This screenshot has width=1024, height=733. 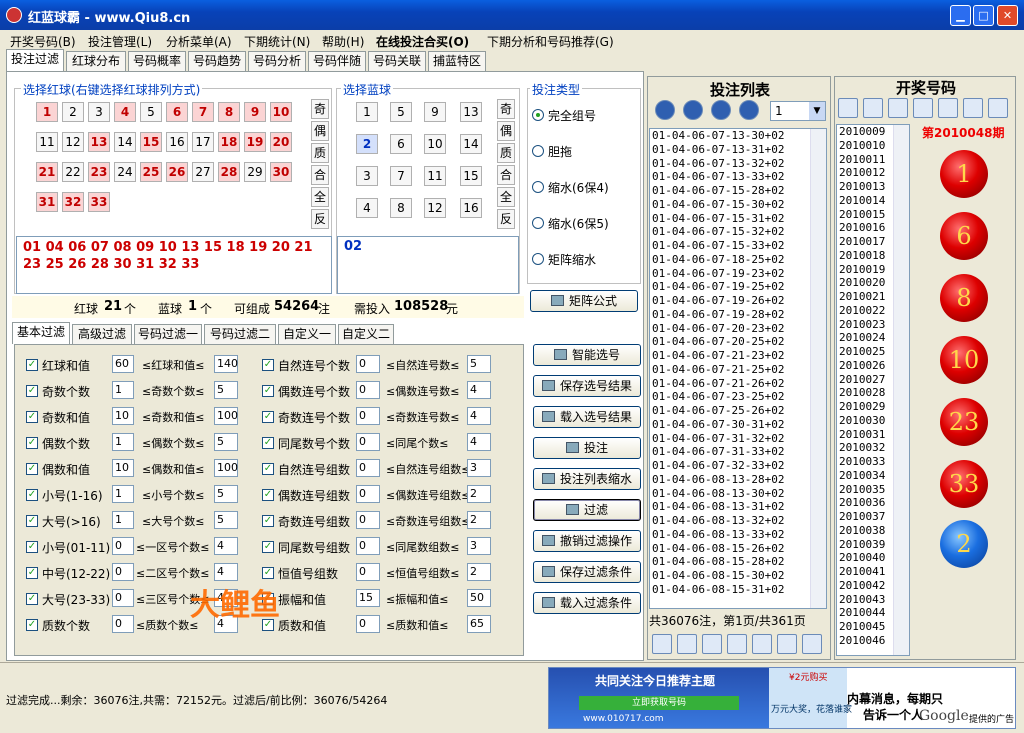 I want to click on red-ball-12: 12, so click(x=73, y=142).